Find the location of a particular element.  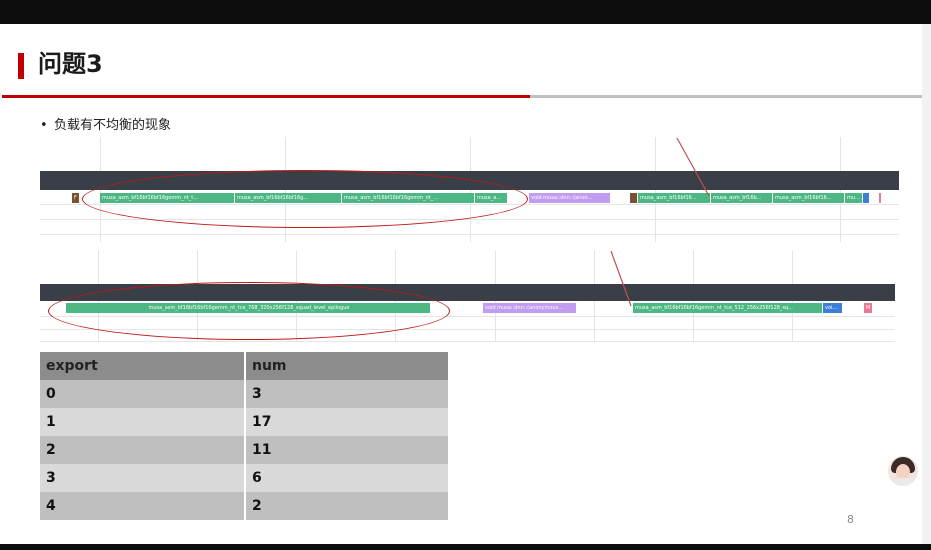

table-header-cell: export is located at coordinates (143, 366).